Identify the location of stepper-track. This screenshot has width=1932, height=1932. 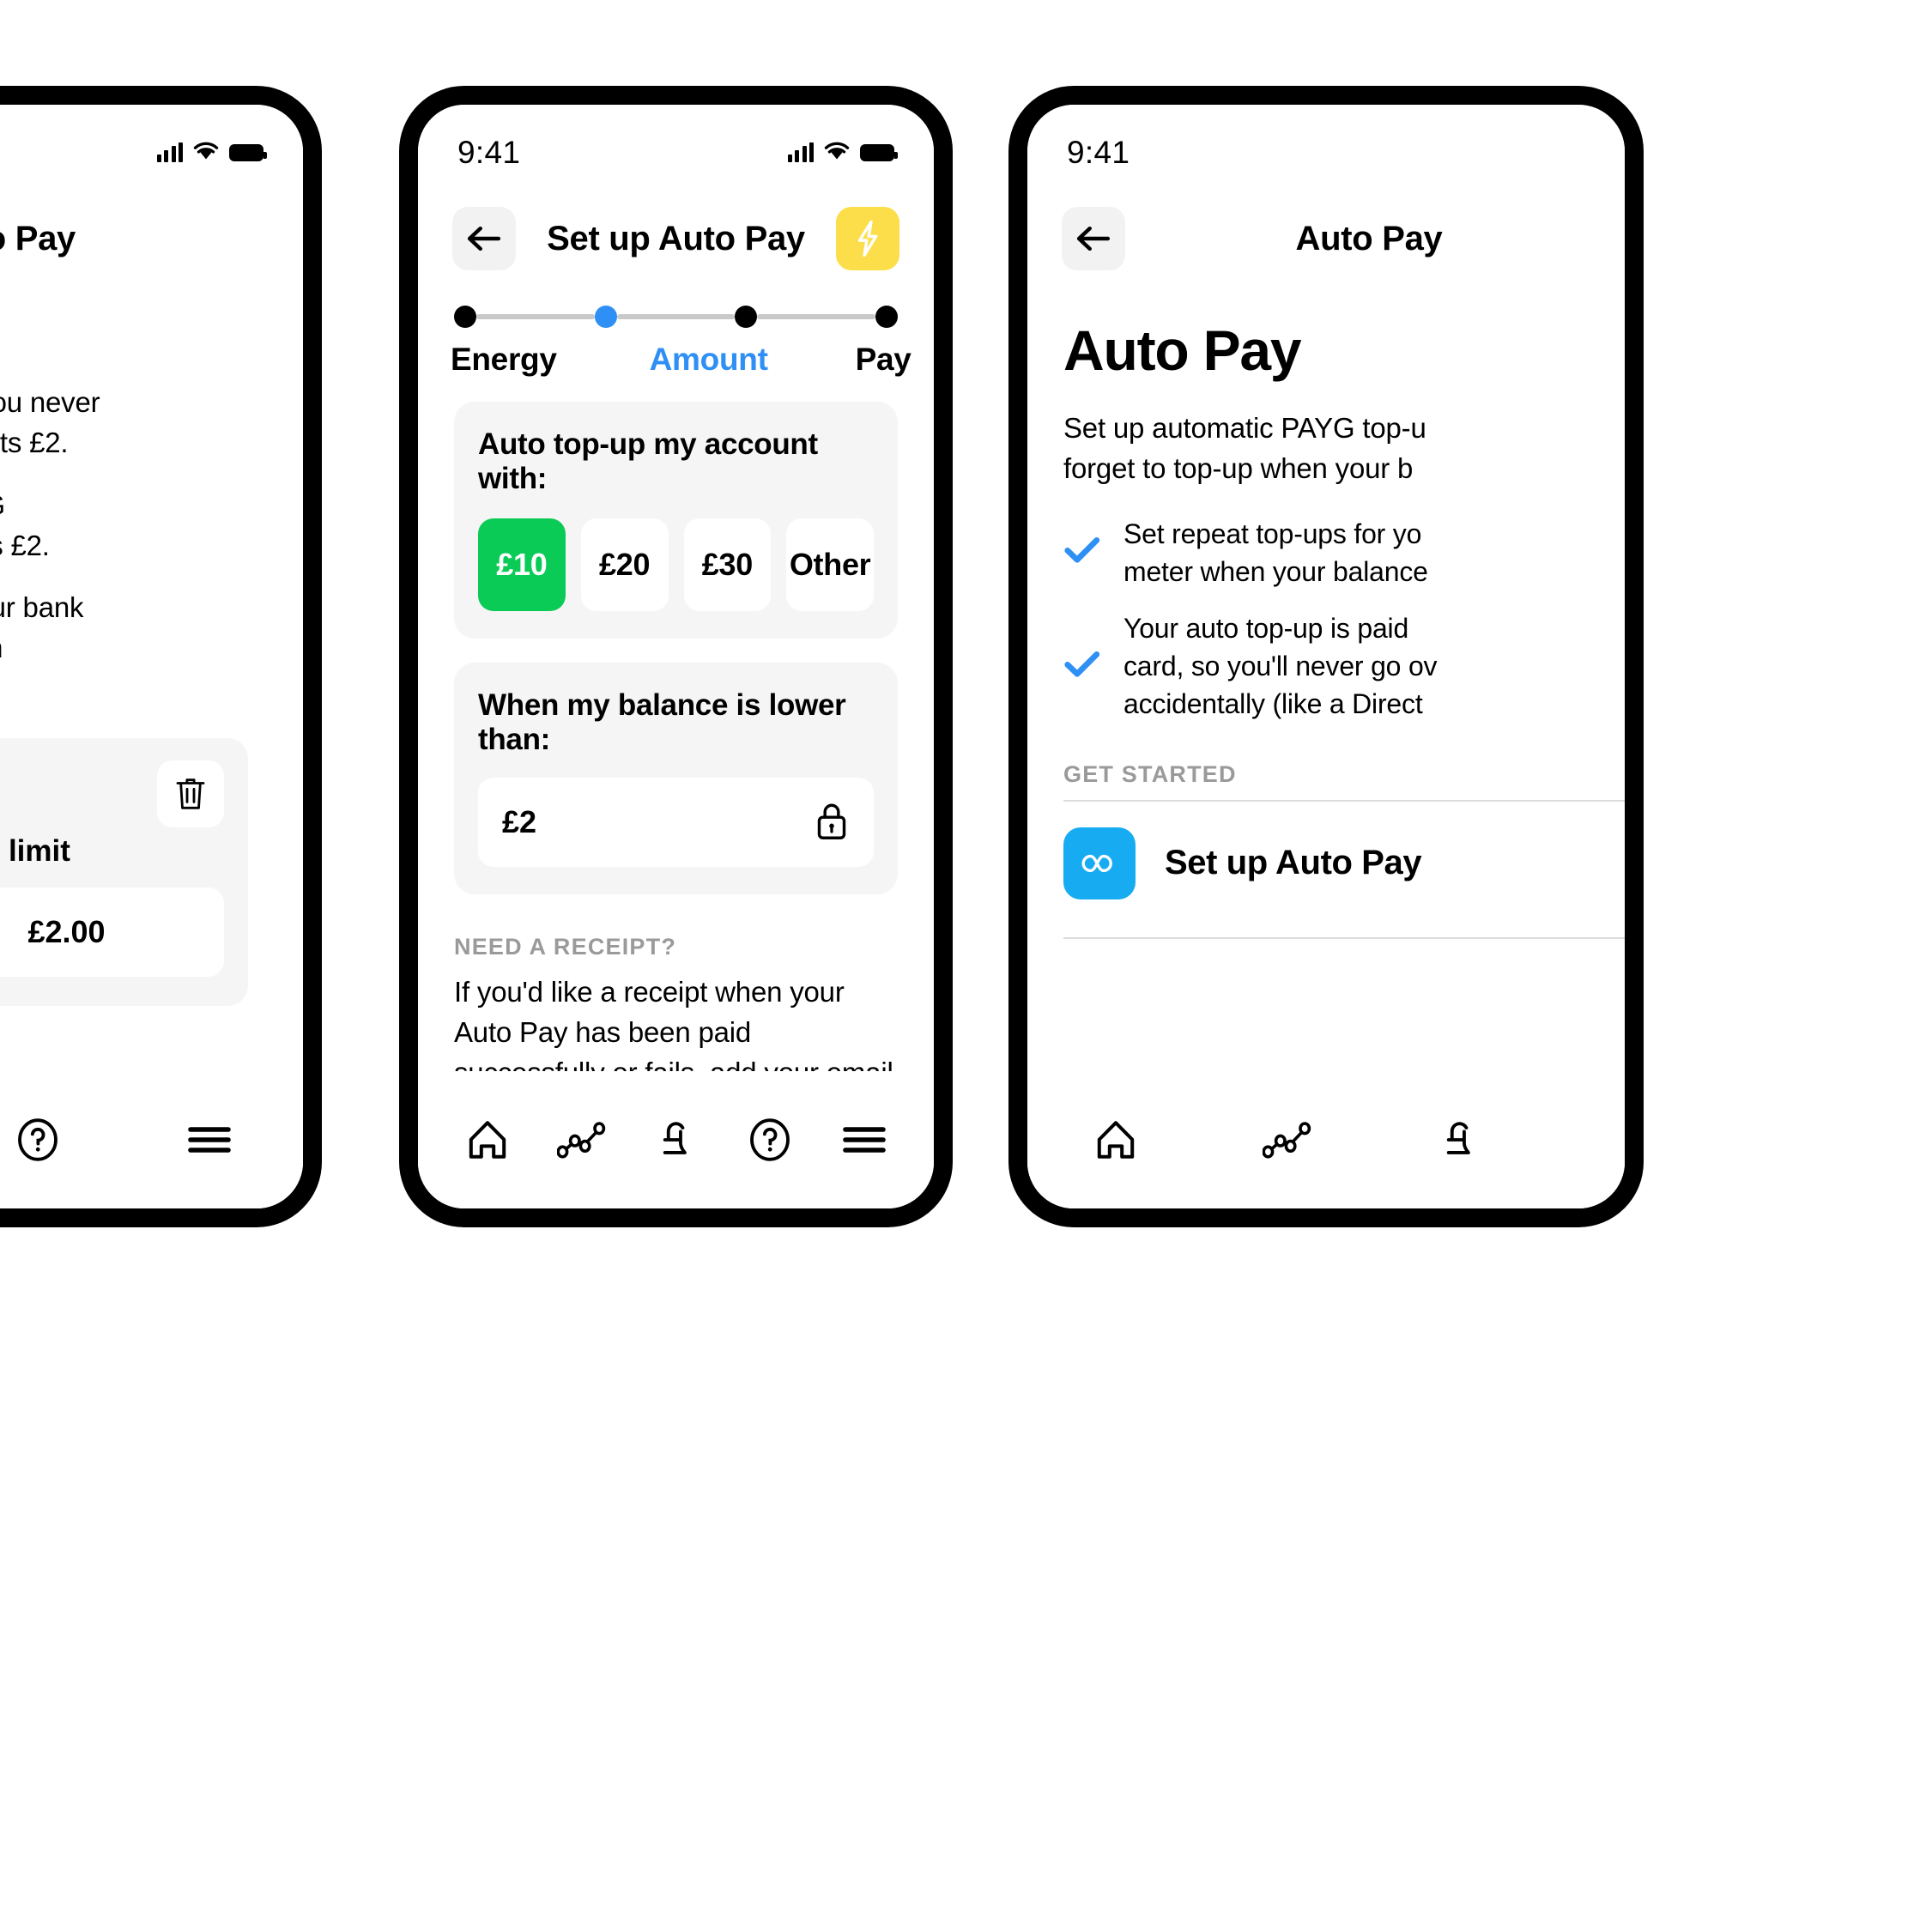
(677, 317).